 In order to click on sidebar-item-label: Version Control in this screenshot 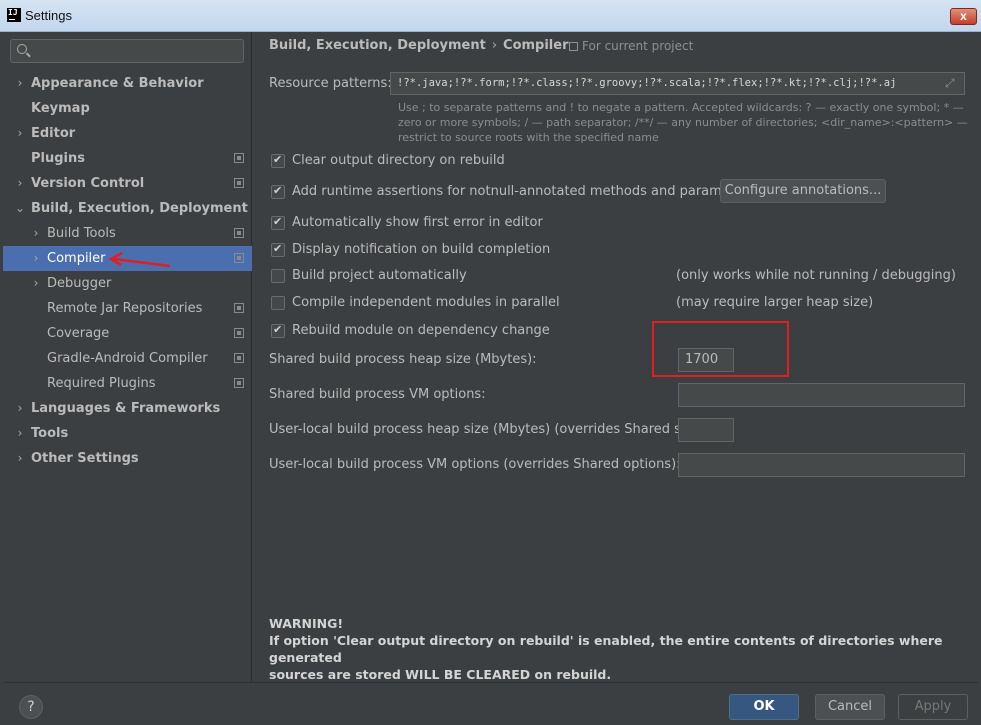, I will do `click(88, 183)`.